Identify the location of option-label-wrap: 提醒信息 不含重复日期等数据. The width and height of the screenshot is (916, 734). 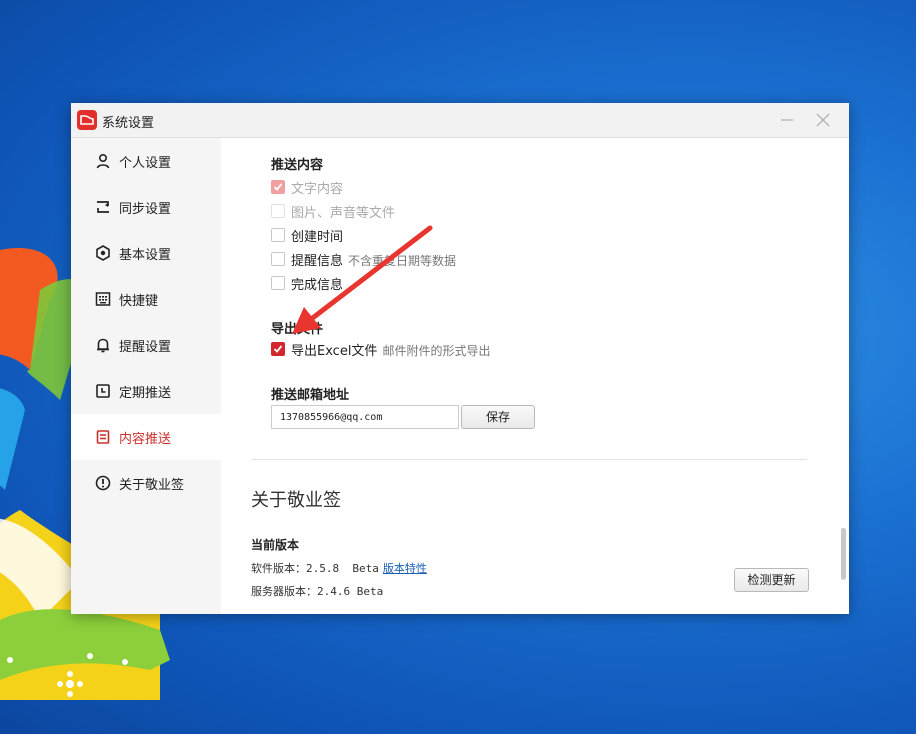
(373, 259).